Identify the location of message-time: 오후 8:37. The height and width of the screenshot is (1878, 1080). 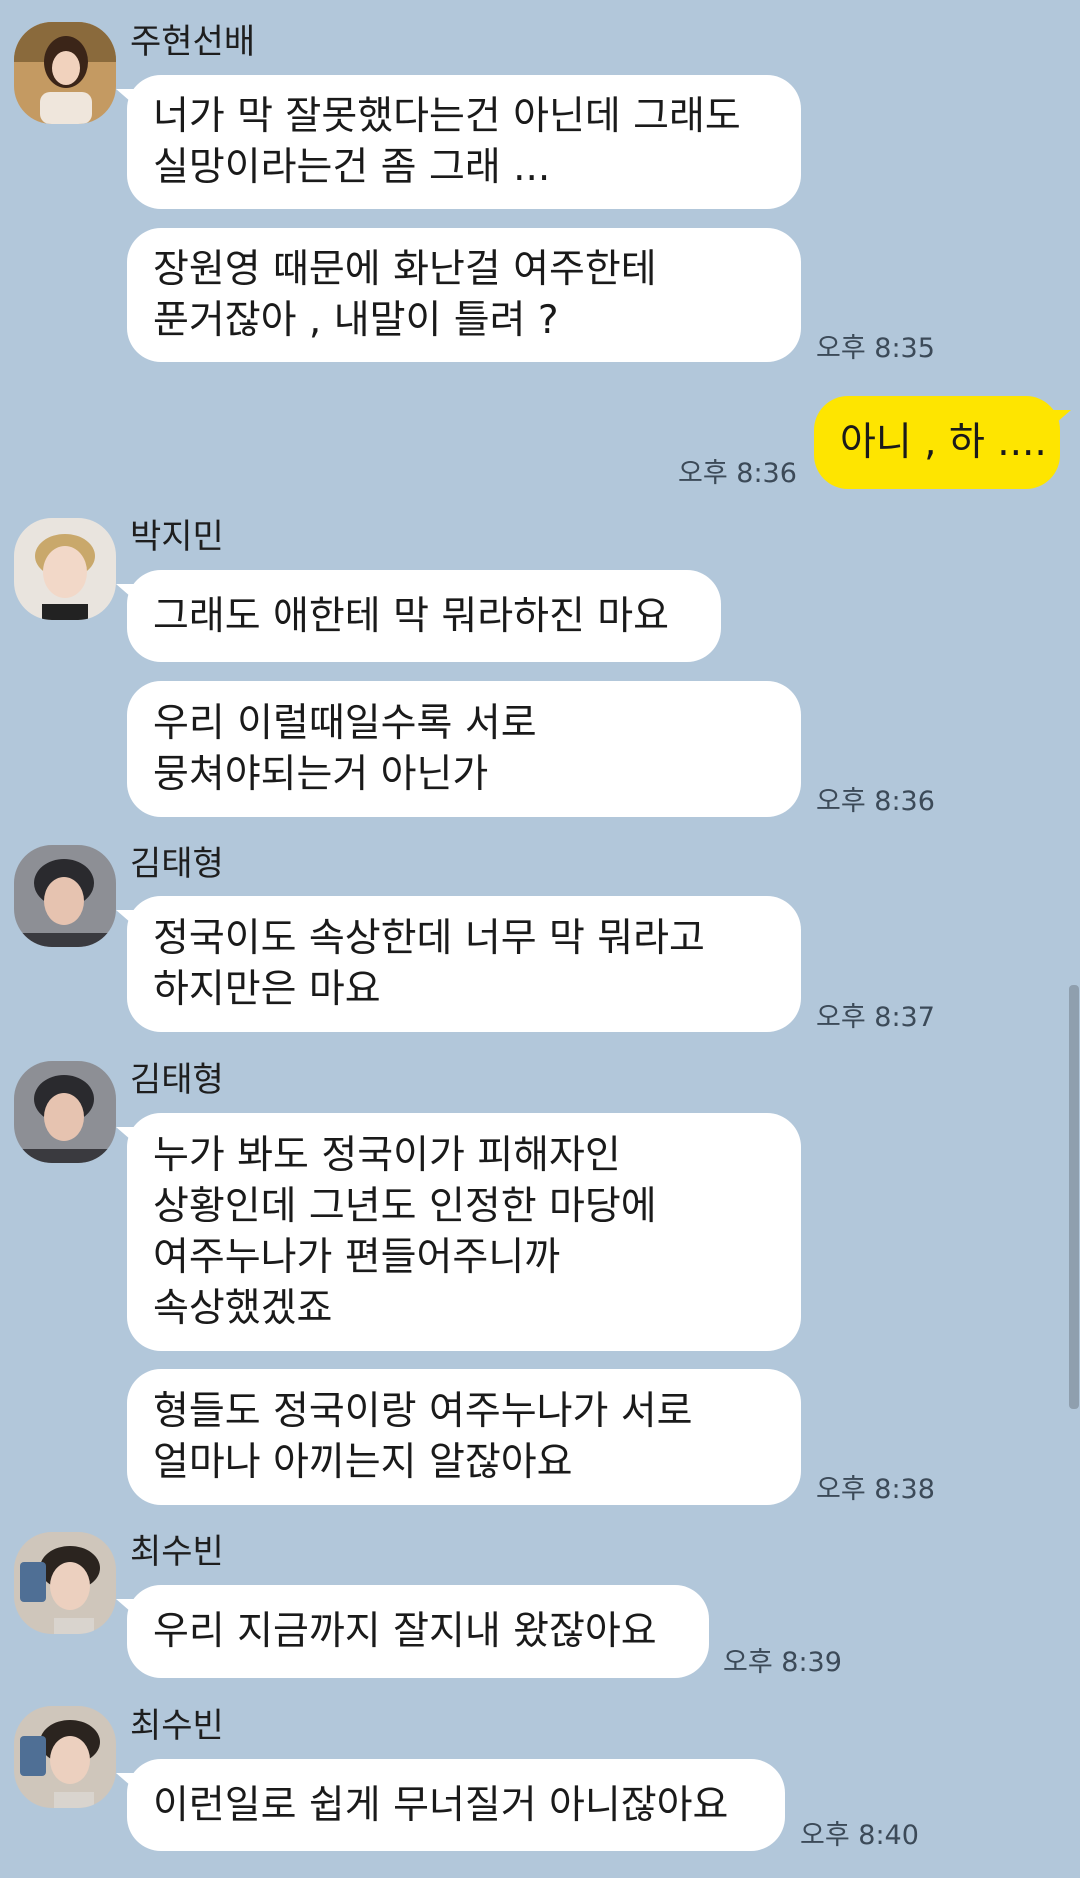
(875, 1017).